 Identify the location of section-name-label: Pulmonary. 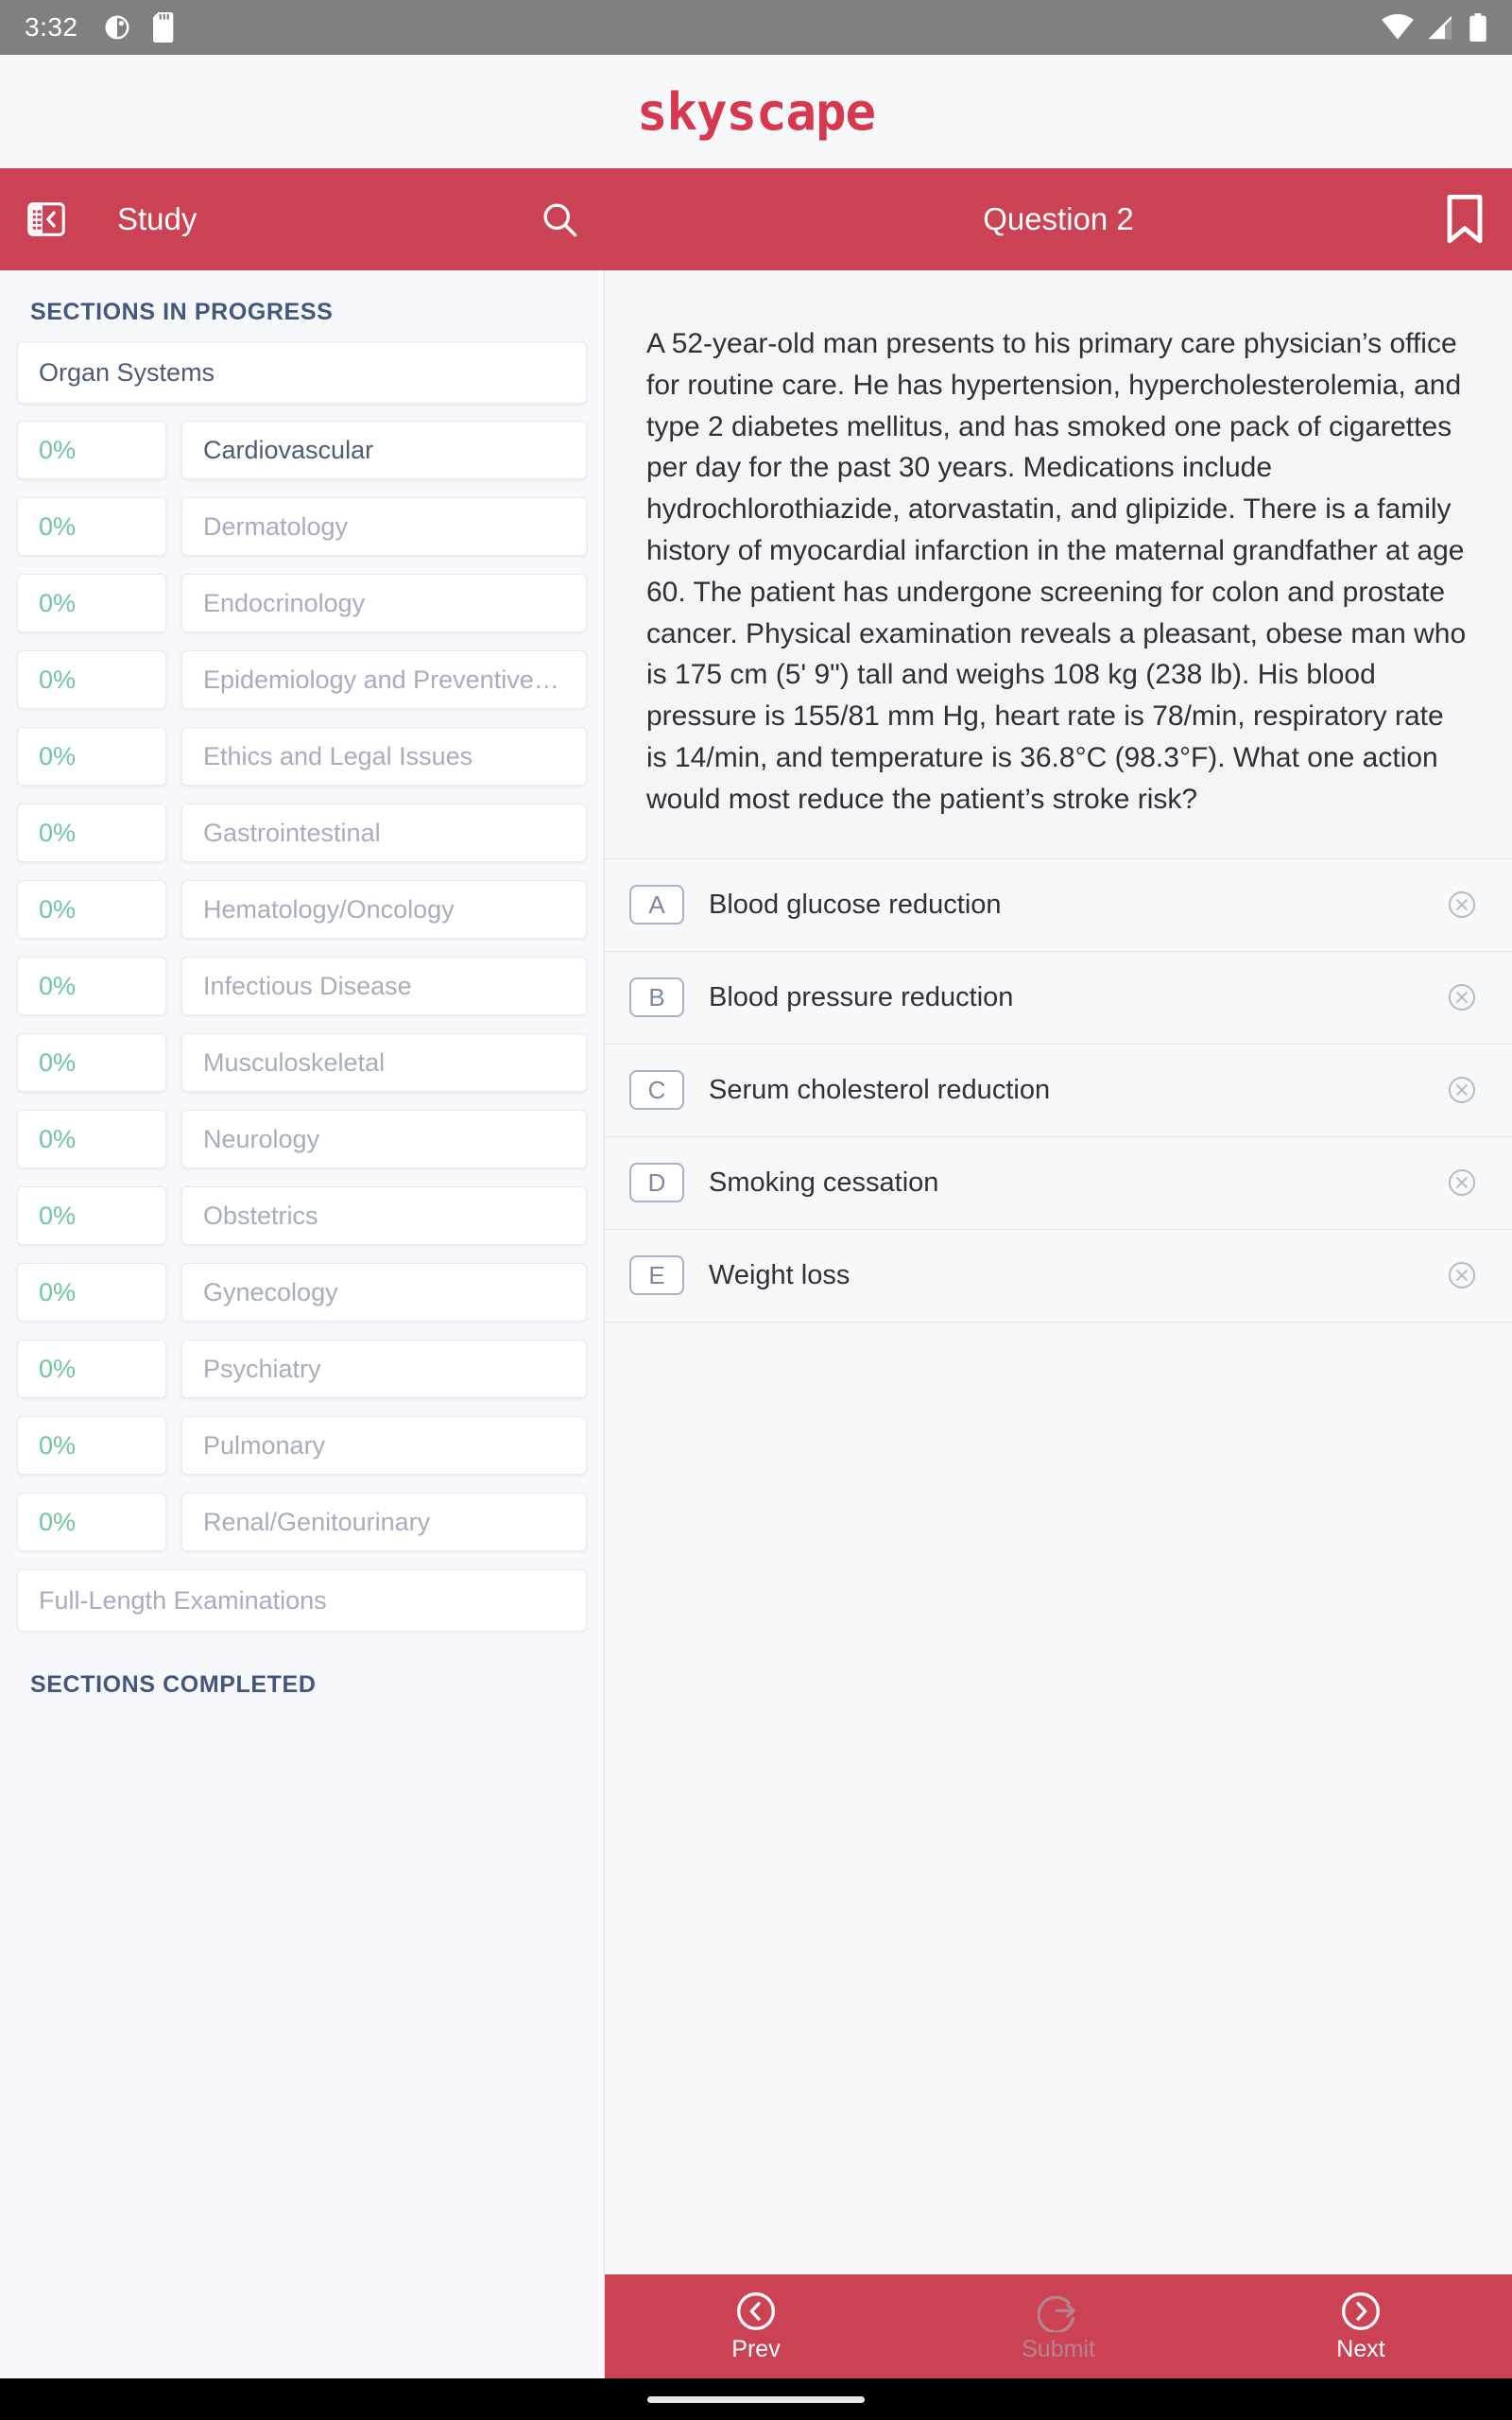
(264, 1445).